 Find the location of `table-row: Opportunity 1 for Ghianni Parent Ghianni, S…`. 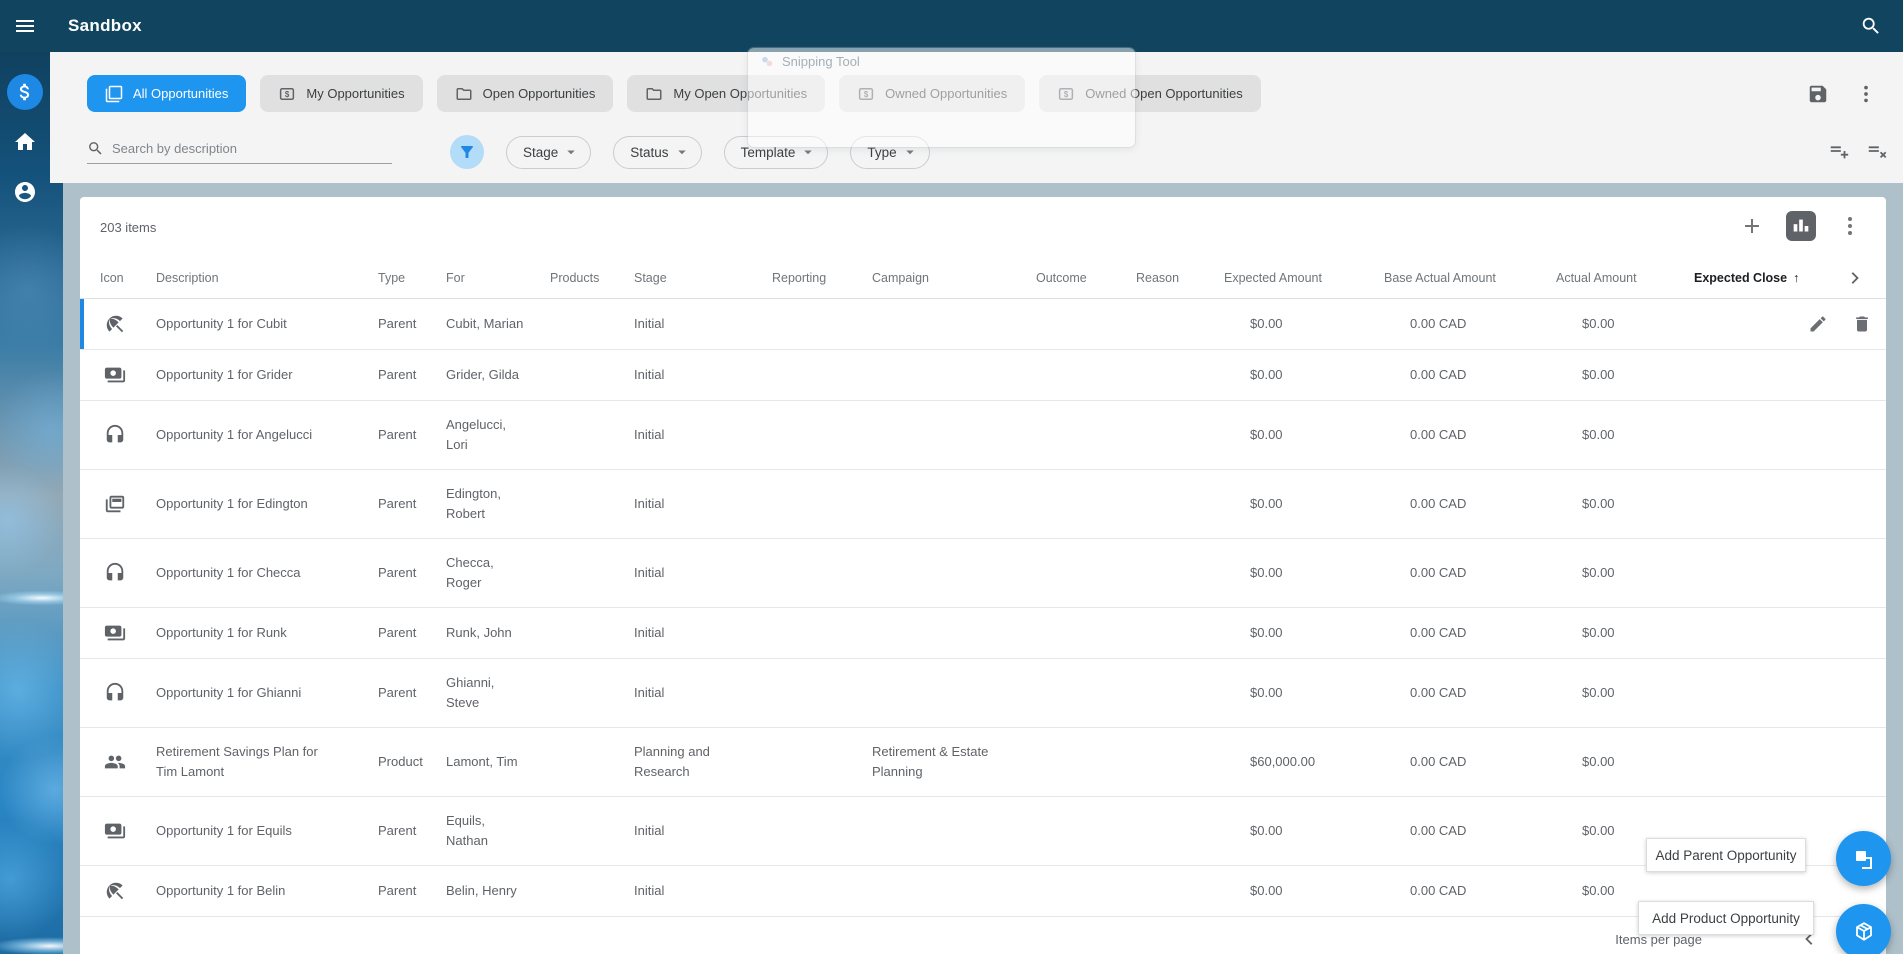

table-row: Opportunity 1 for Ghianni Parent Ghianni, S… is located at coordinates (983, 693).